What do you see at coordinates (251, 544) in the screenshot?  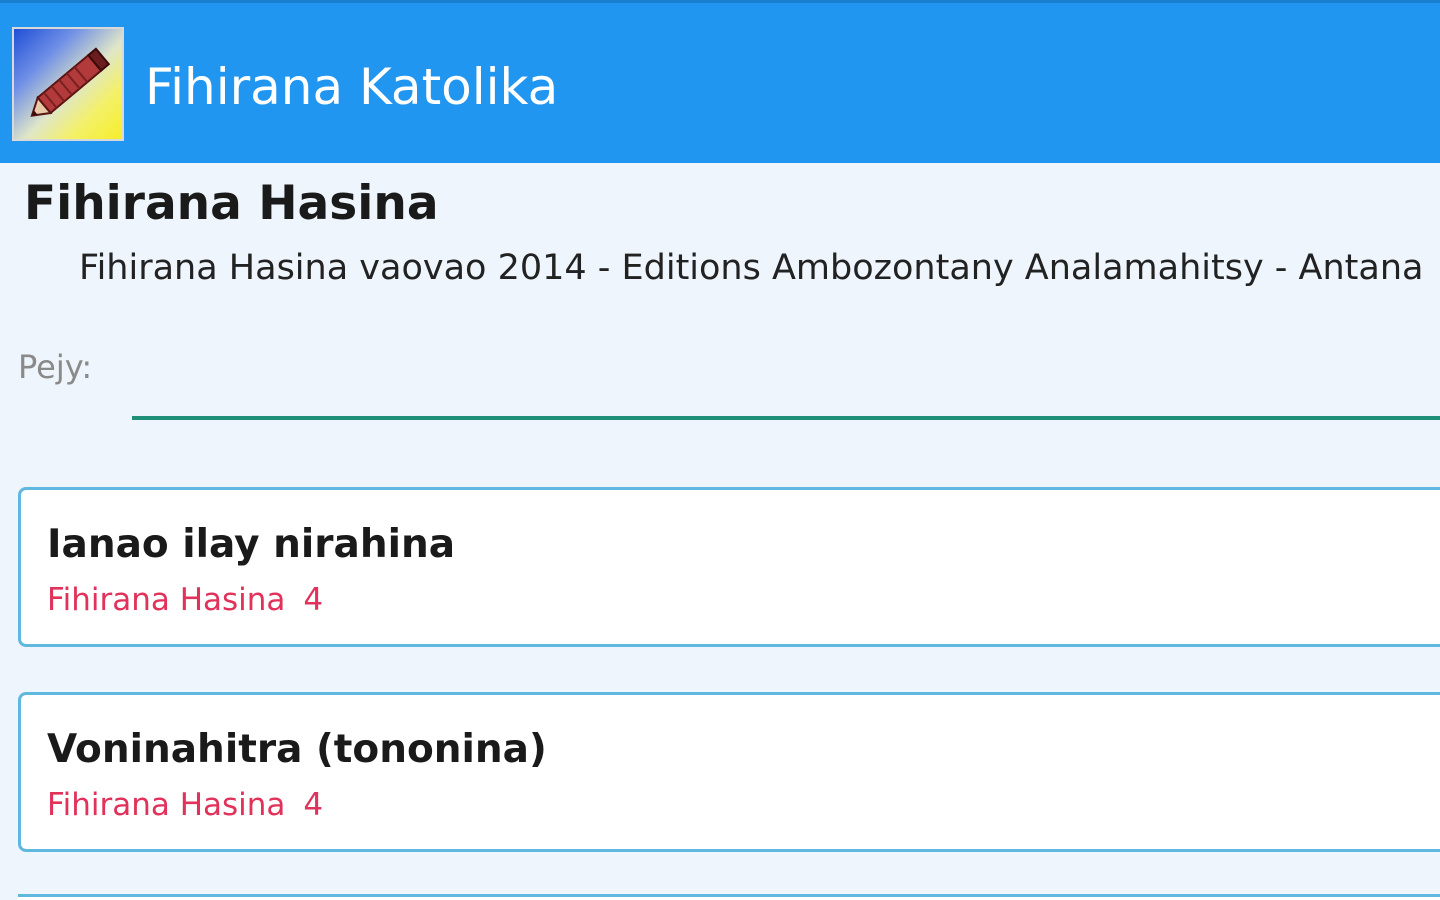 I see `song-title: Ianao ilay nirahina` at bounding box center [251, 544].